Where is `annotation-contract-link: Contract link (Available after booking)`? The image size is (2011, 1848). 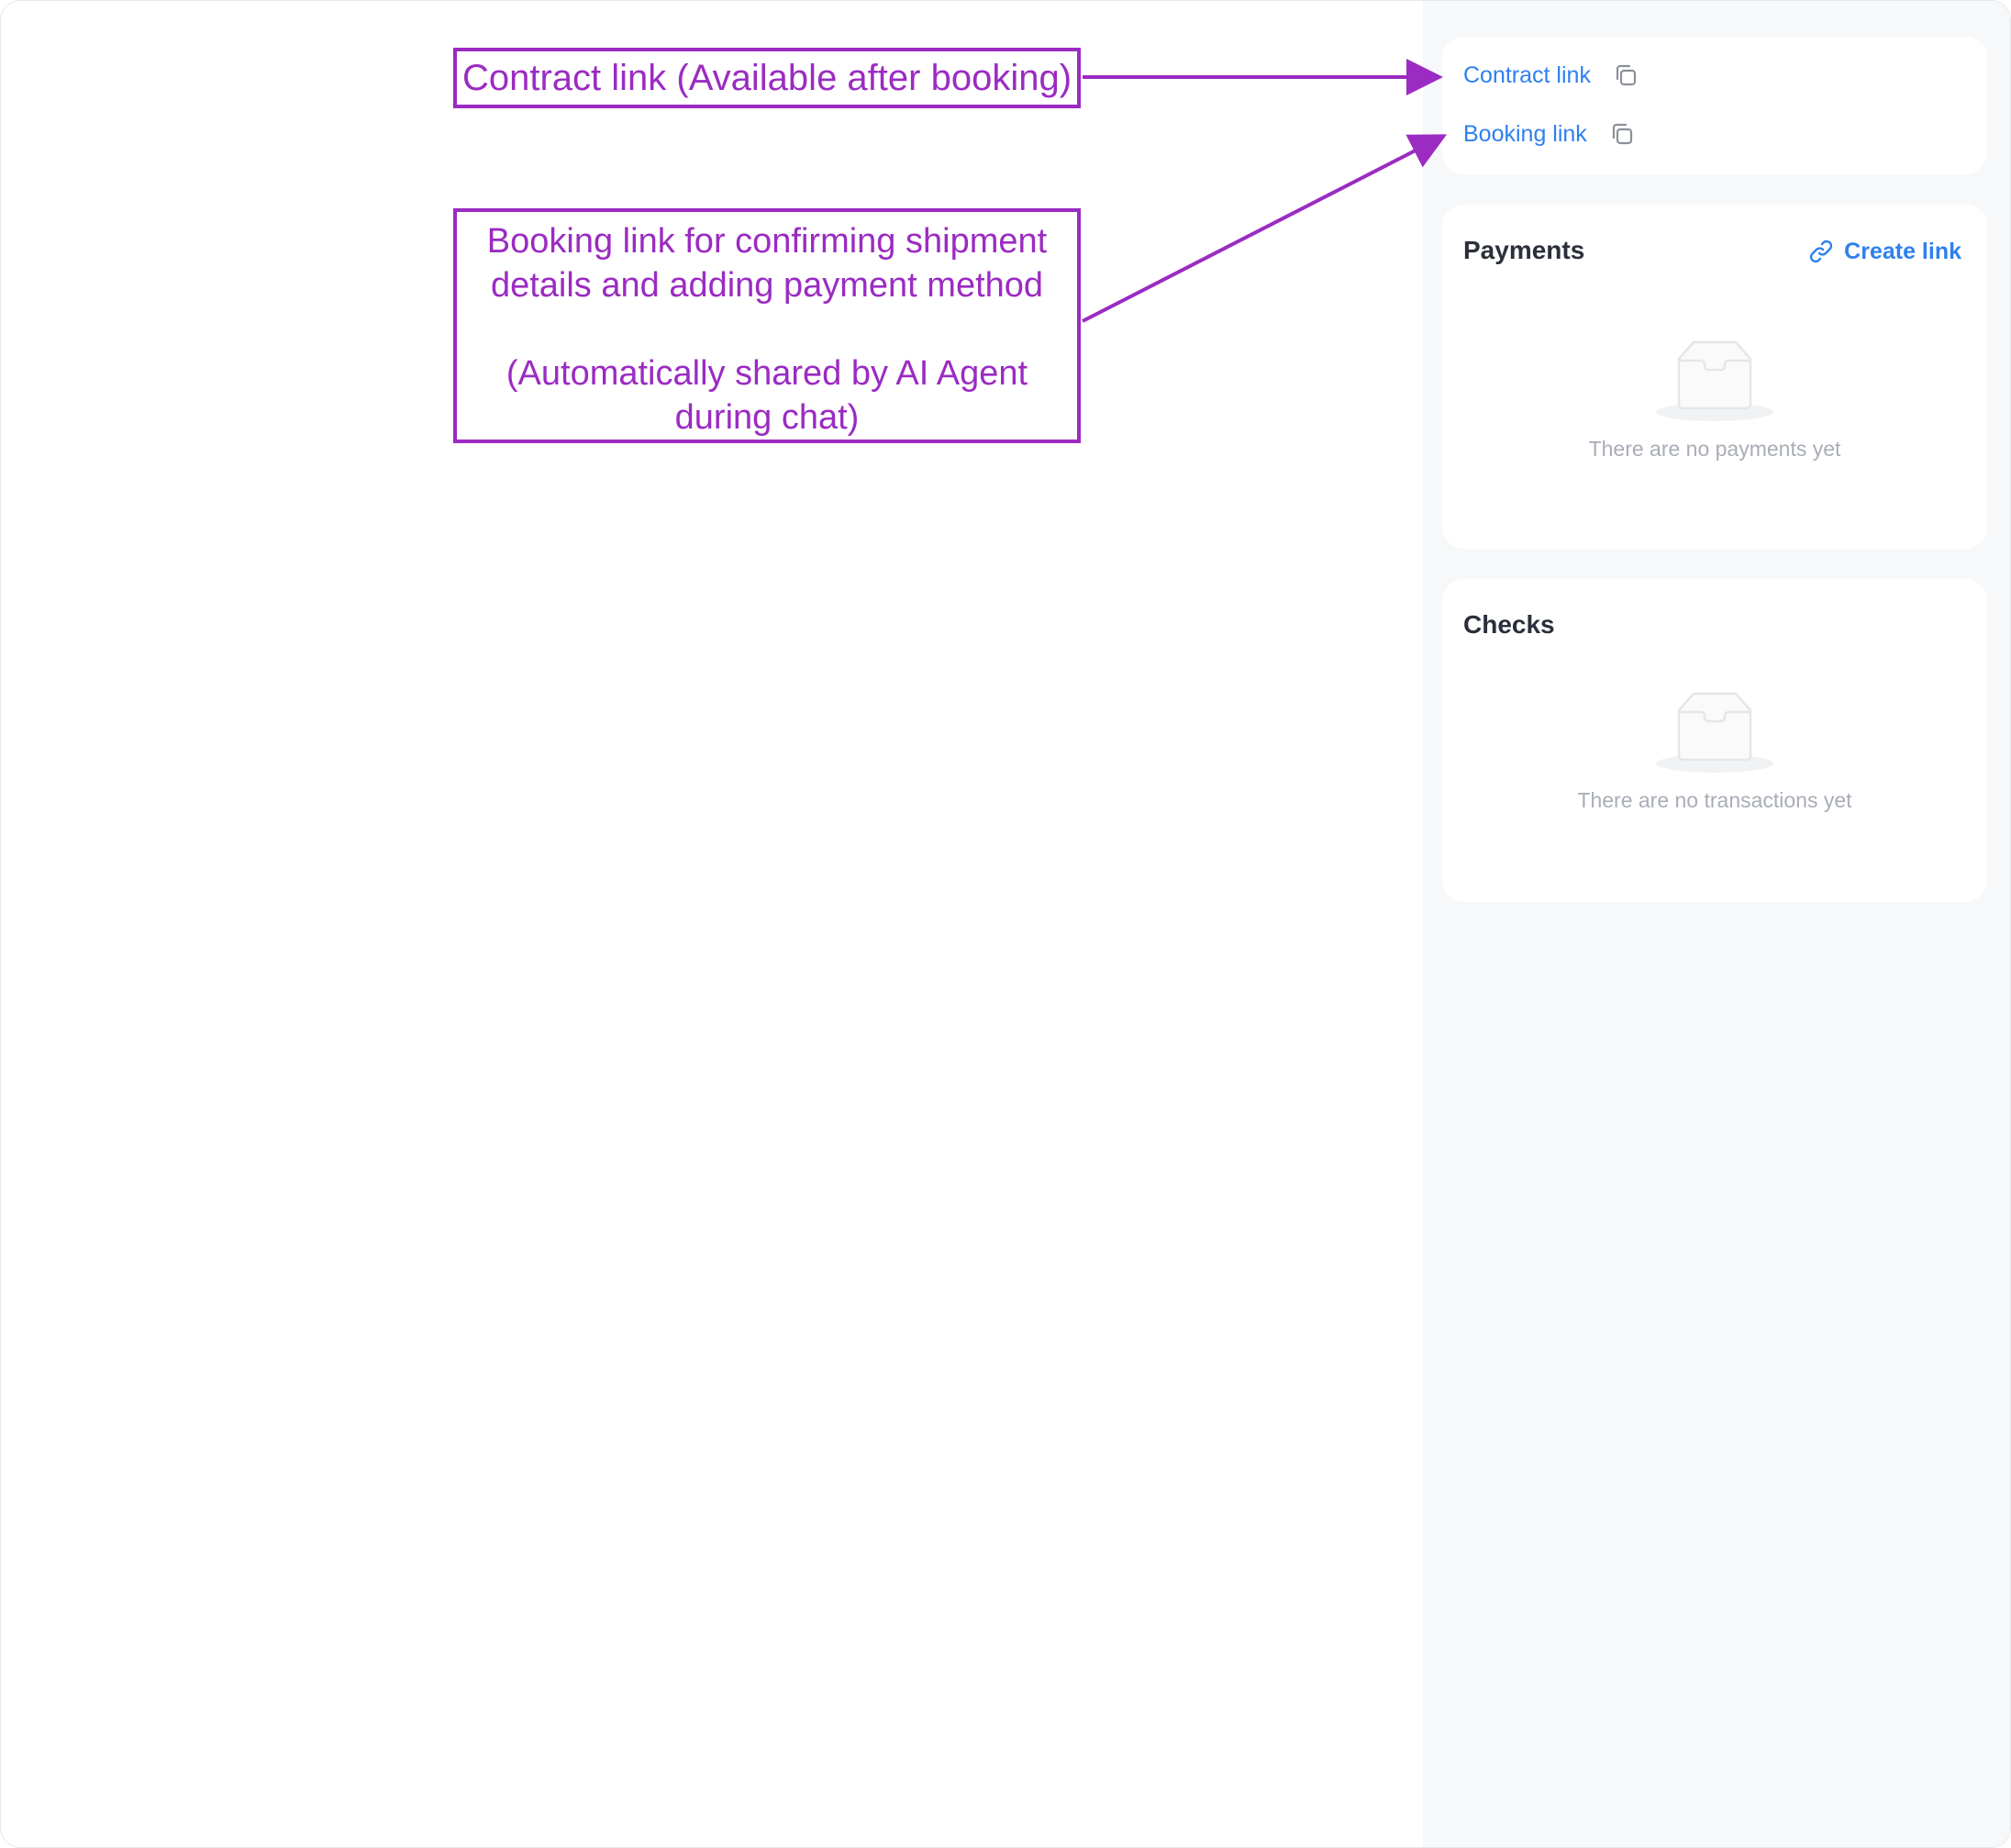
annotation-contract-link: Contract link (Available after booking) is located at coordinates (767, 78).